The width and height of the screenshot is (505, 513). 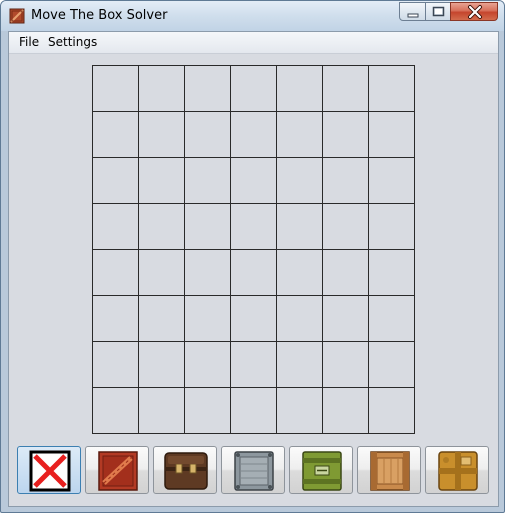 I want to click on title-bar: Move The Box Solver, so click(x=252, y=16).